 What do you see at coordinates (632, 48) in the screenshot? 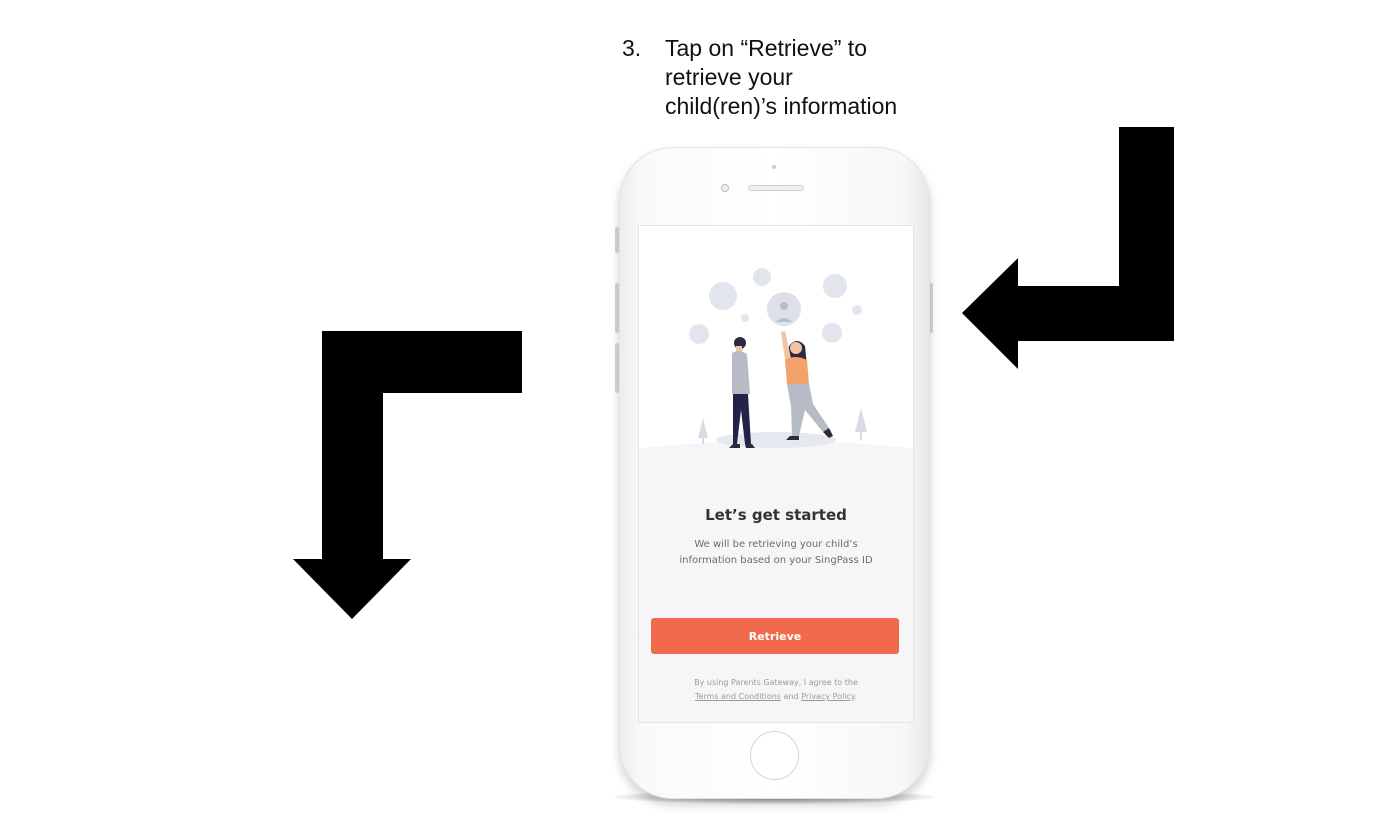
I see `instruction-number: 3.` at bounding box center [632, 48].